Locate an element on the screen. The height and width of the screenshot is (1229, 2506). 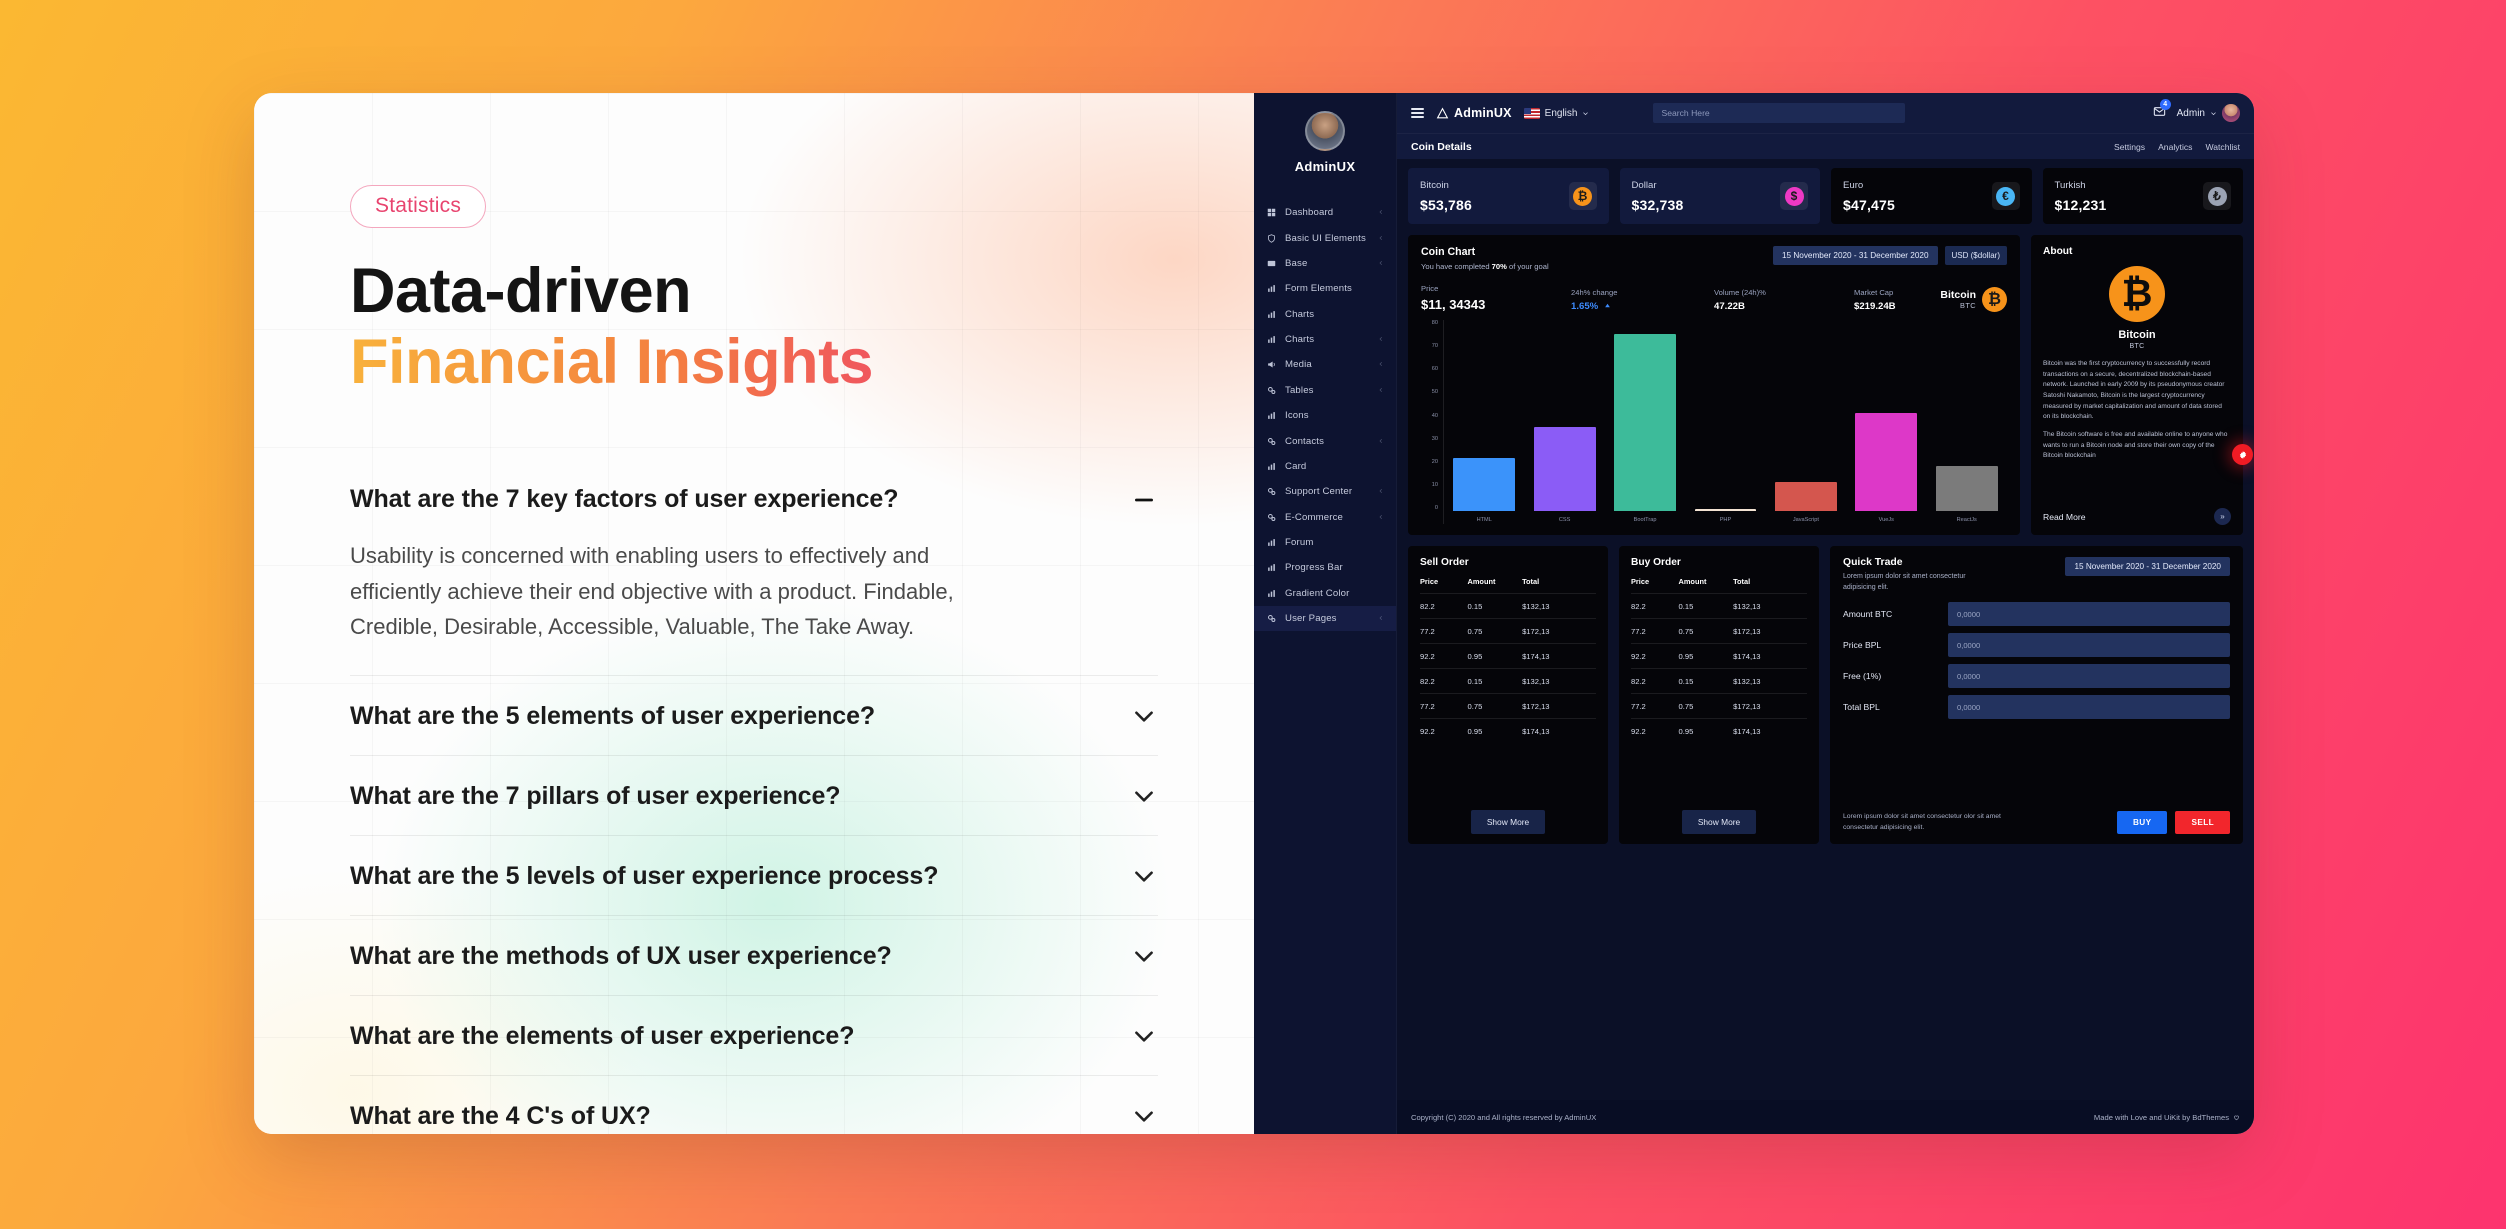
sidebar-item-user-pages: User Pages is located at coordinates (1325, 619).